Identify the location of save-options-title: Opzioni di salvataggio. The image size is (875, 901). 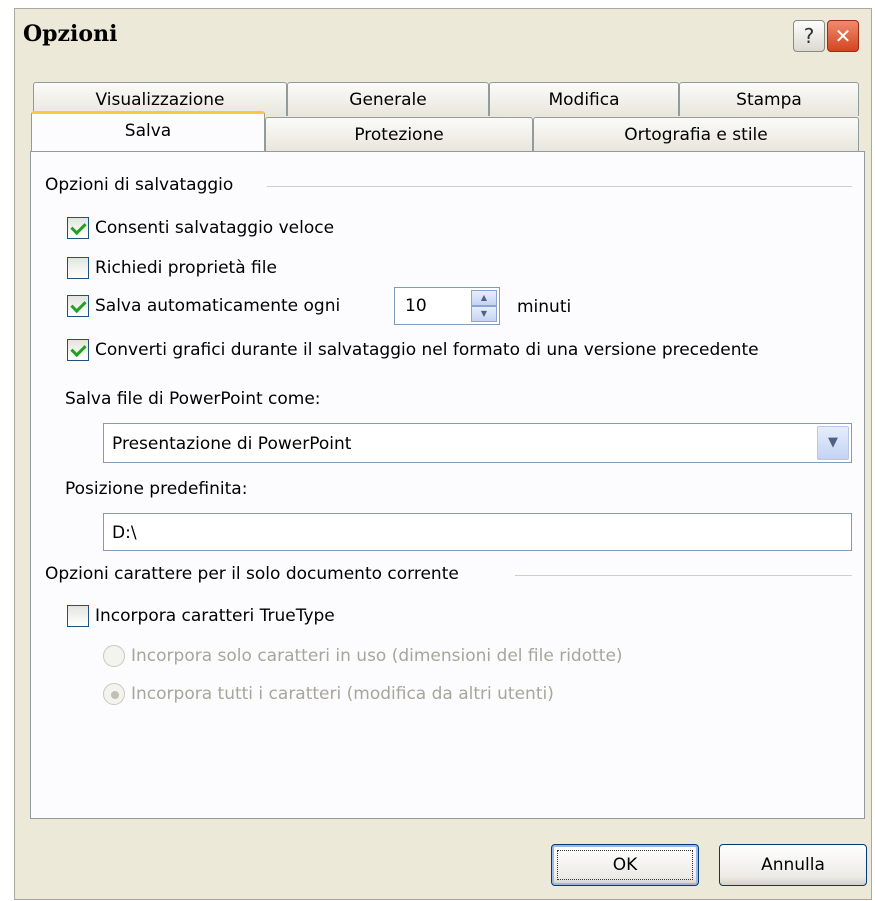
(143, 185).